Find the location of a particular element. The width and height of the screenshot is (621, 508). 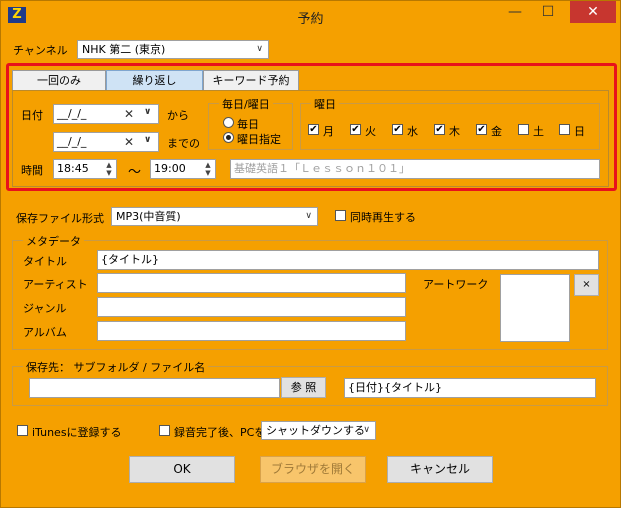

artist-input is located at coordinates (251, 283).